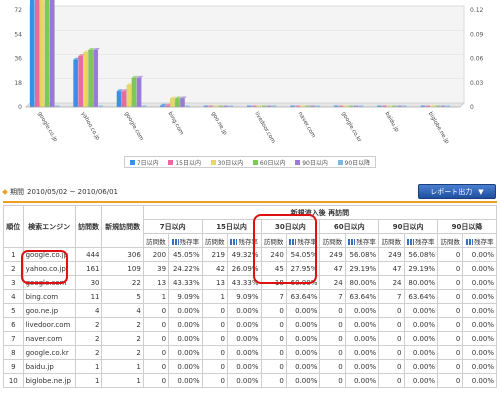 The height and width of the screenshot is (404, 500). What do you see at coordinates (156, 268) in the screenshot?
I see `period-visits-cell: 39` at bounding box center [156, 268].